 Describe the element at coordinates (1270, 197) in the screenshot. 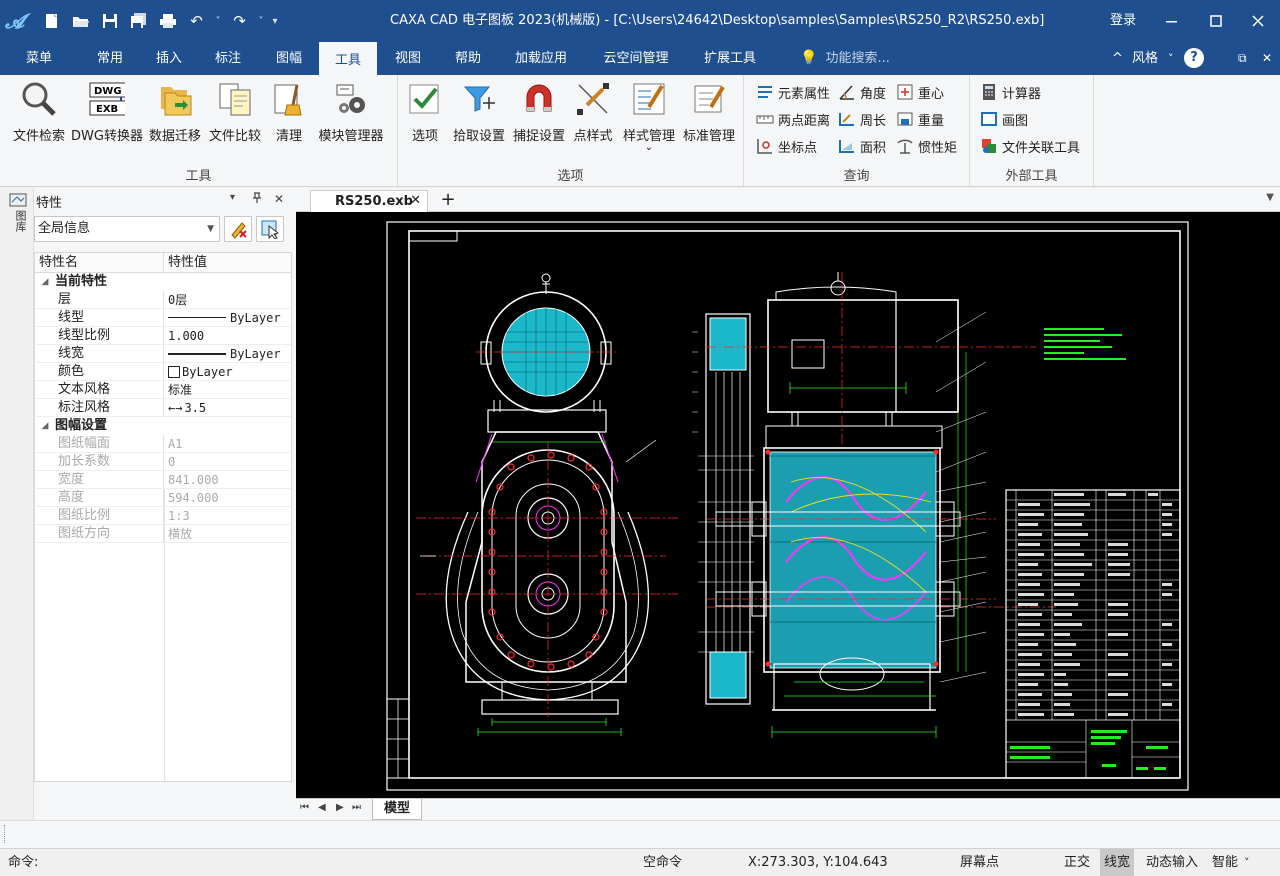

I see `tab-list-icon: ▼` at that location.